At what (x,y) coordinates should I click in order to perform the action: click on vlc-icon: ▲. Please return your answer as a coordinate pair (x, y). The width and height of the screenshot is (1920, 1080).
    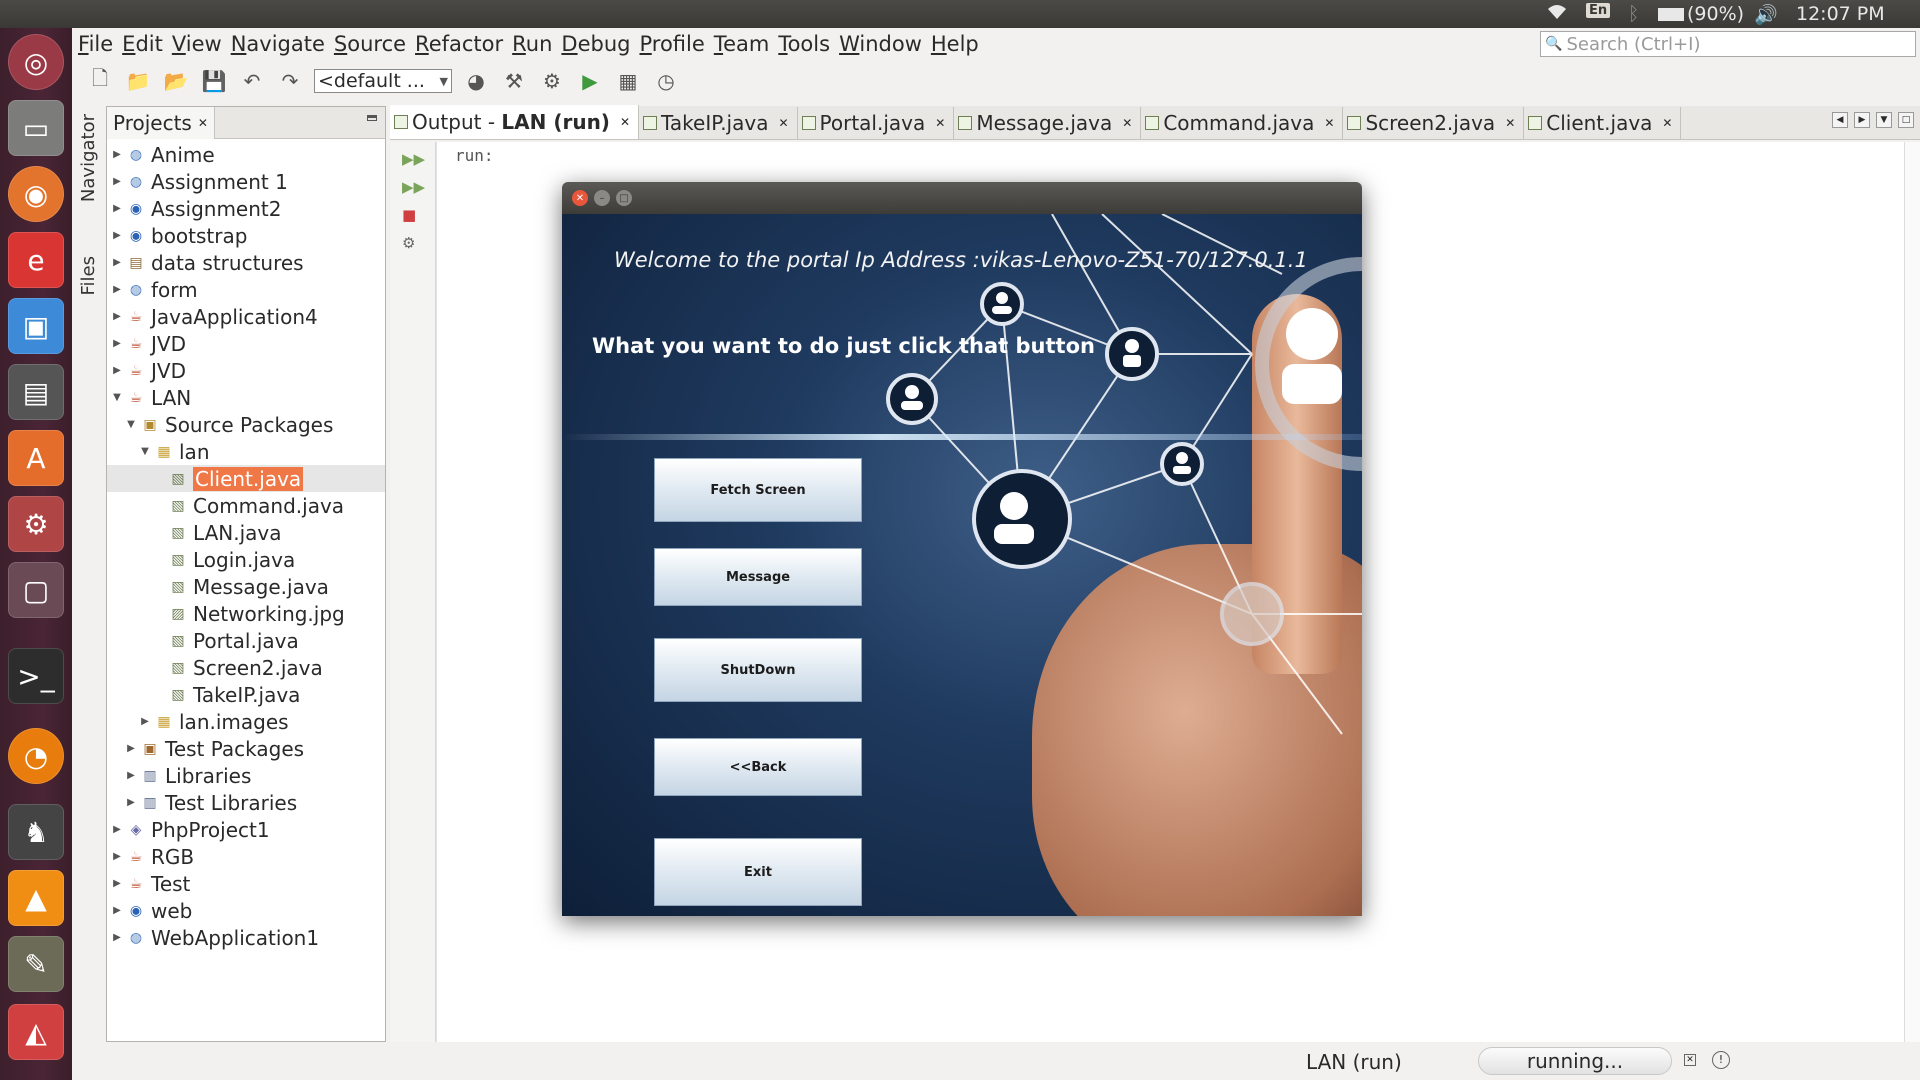
    Looking at the image, I should click on (36, 898).